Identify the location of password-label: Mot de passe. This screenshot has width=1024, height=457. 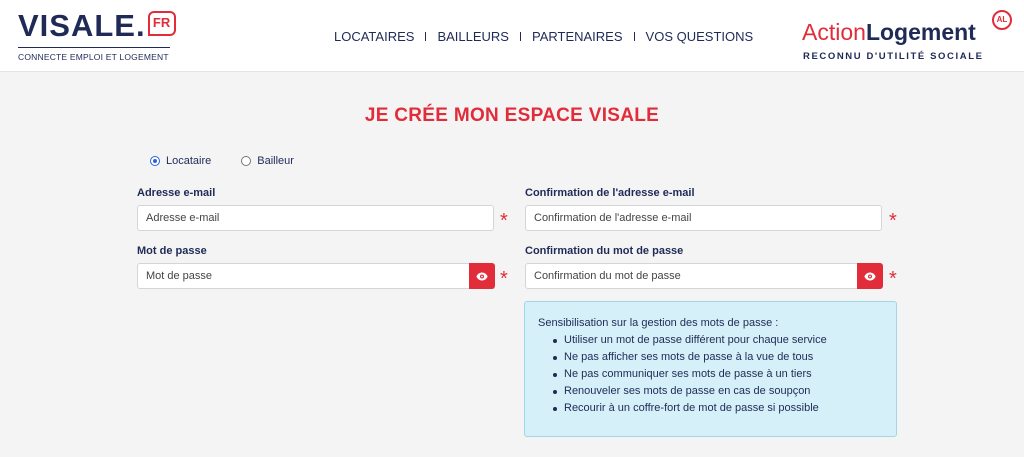
(172, 251).